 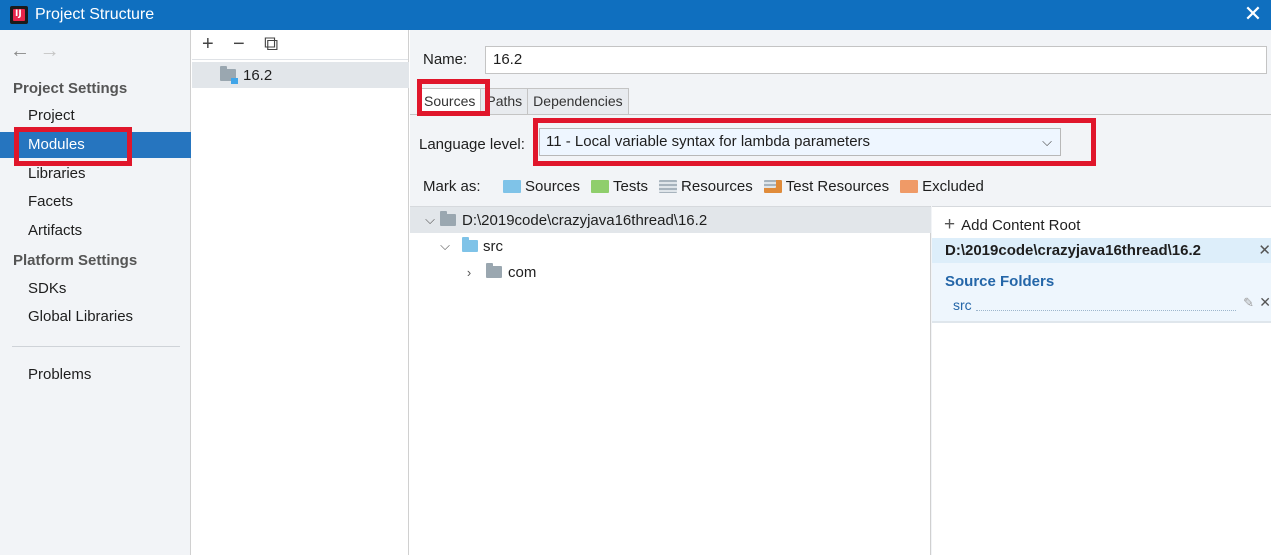 What do you see at coordinates (837, 186) in the screenshot?
I see `mark-as-test-resources-label: Test Resources` at bounding box center [837, 186].